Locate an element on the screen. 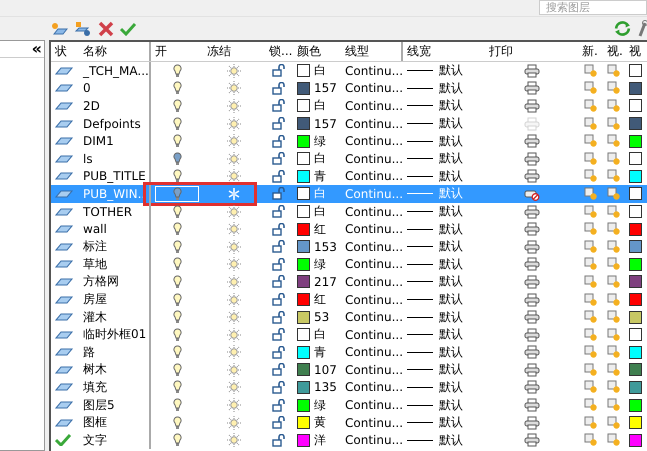 This screenshot has width=647, height=451. layer-row: 草地 绿 Continu... 默认 is located at coordinates (349, 265).